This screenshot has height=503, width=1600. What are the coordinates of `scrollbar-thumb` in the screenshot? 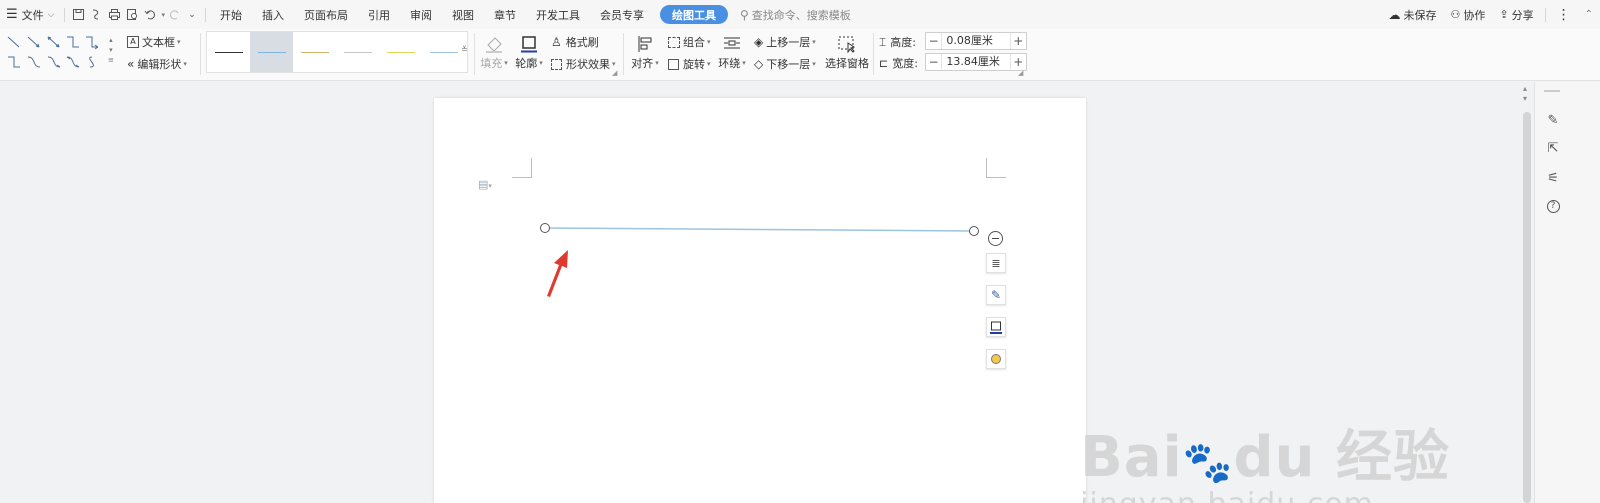 It's located at (1527, 307).